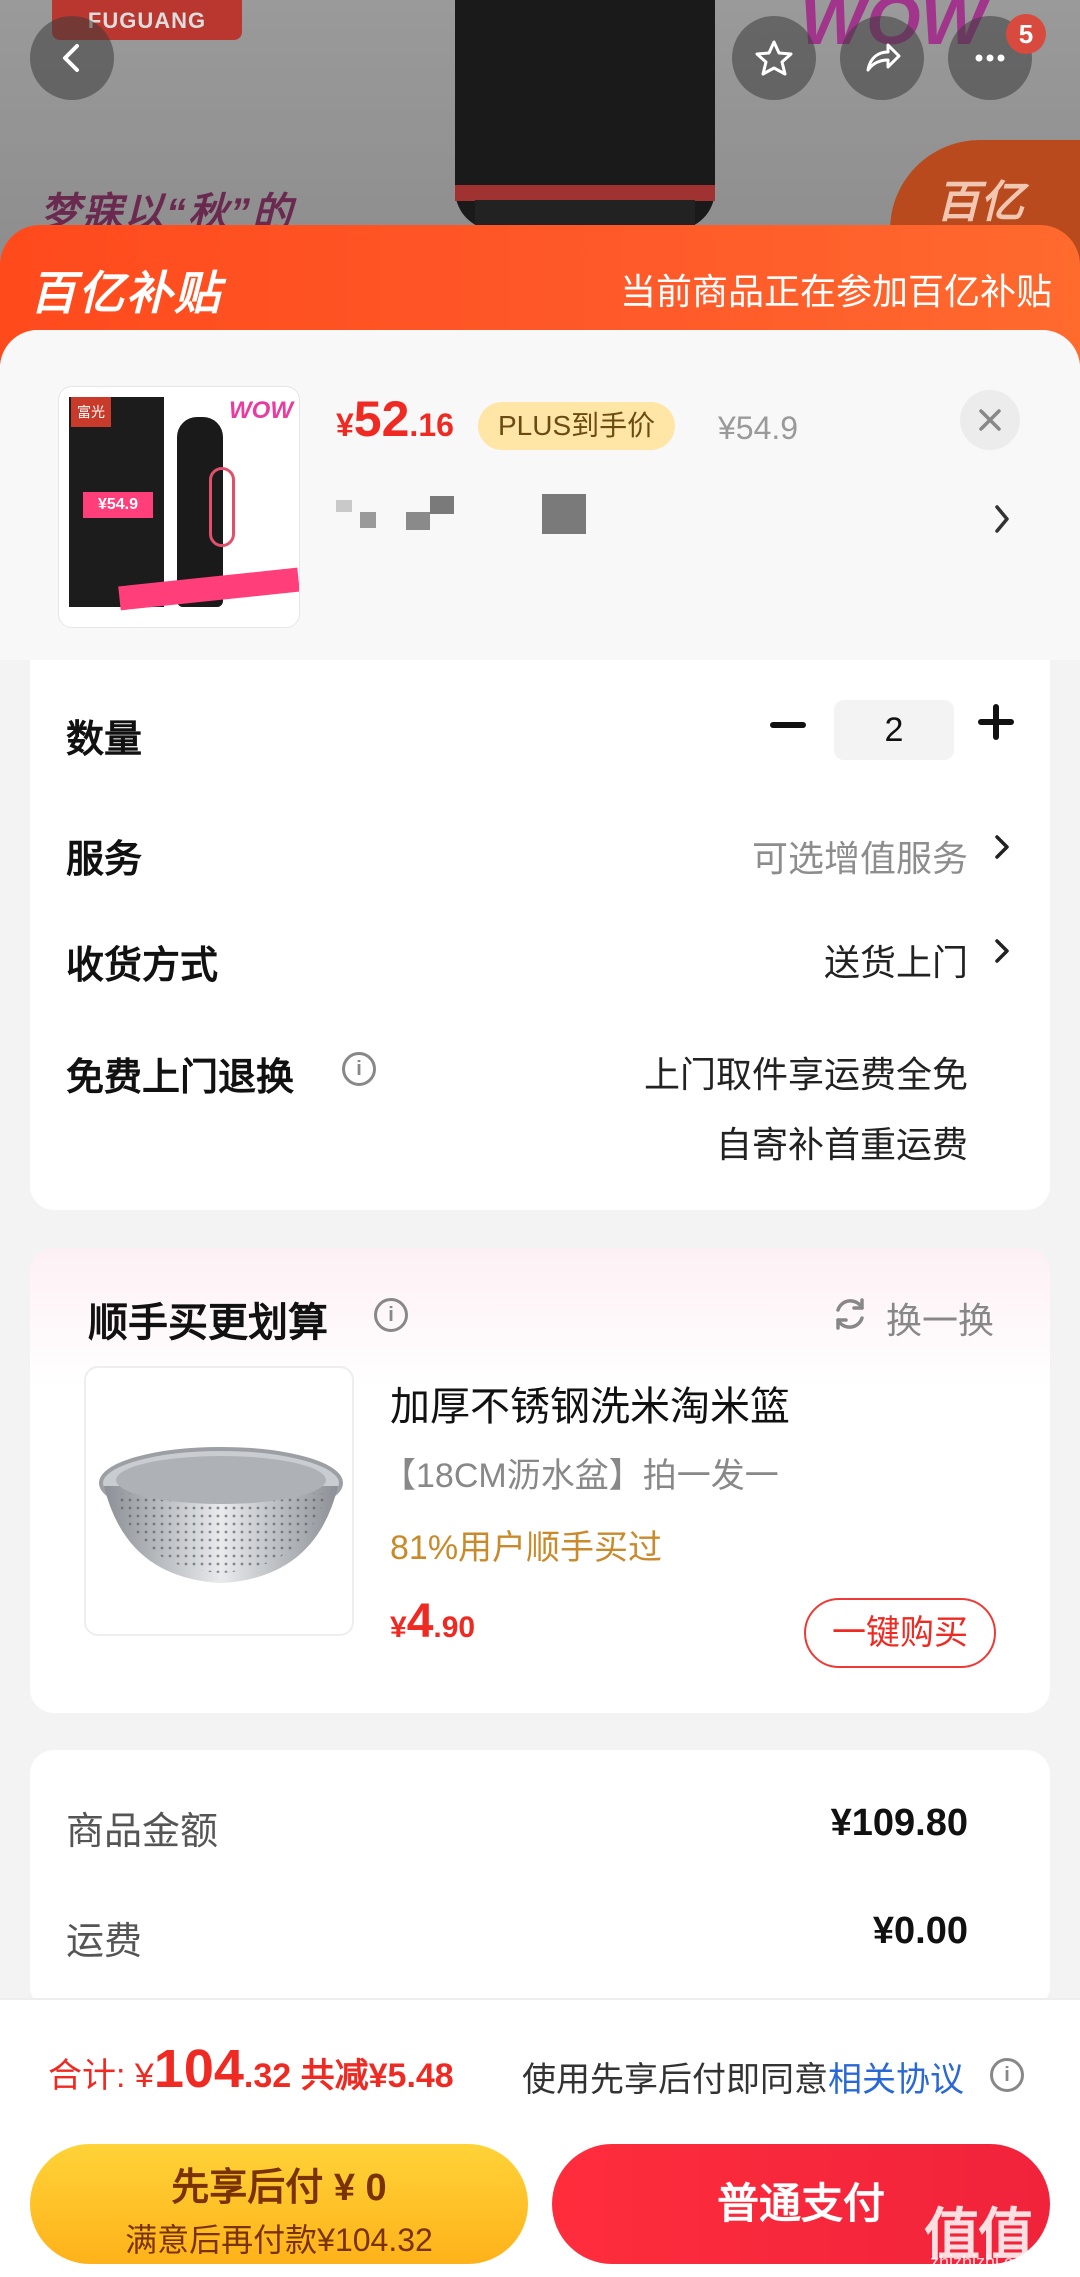 This screenshot has height=2277, width=1080. I want to click on delivery-chevron-right-icon, so click(1002, 951).